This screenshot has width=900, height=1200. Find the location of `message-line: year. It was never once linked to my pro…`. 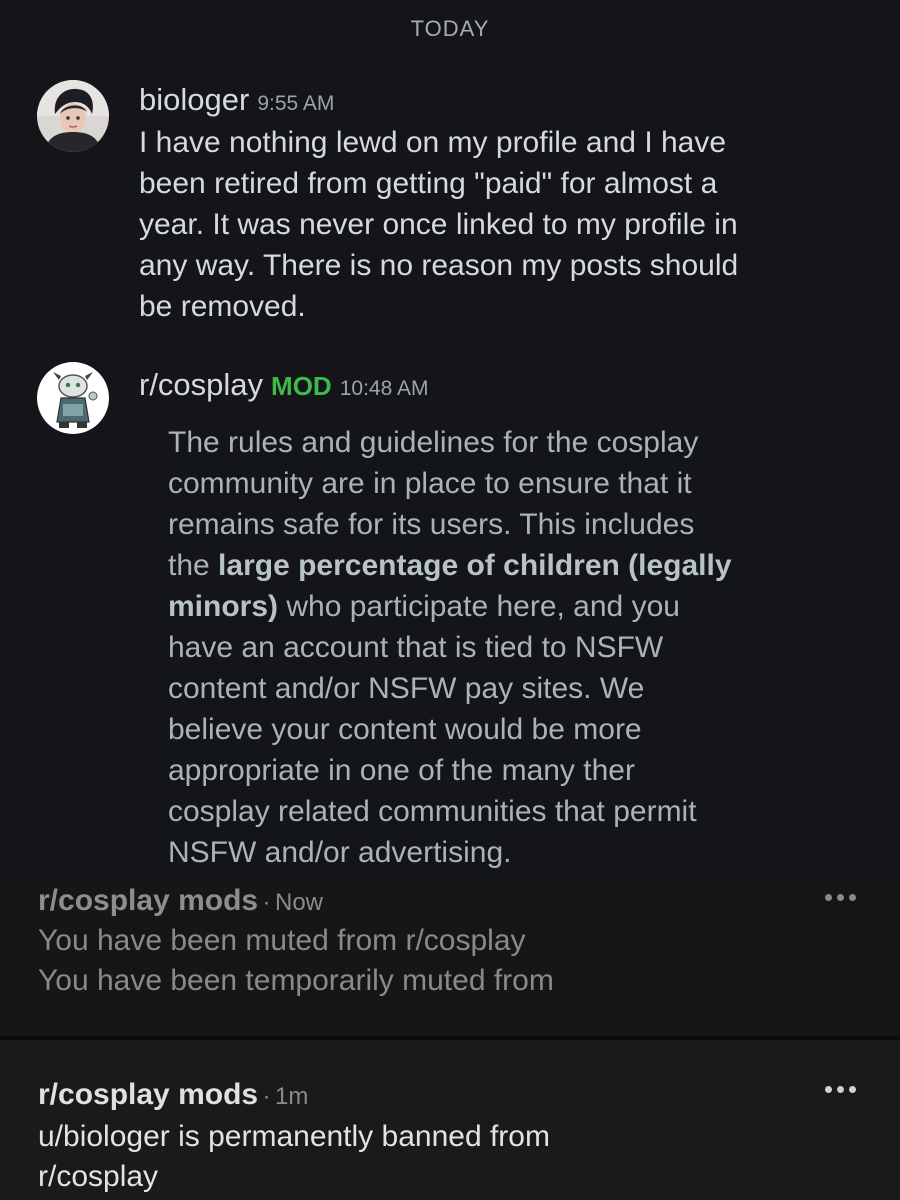

message-line: year. It was never once linked to my pro… is located at coordinates (438, 224).